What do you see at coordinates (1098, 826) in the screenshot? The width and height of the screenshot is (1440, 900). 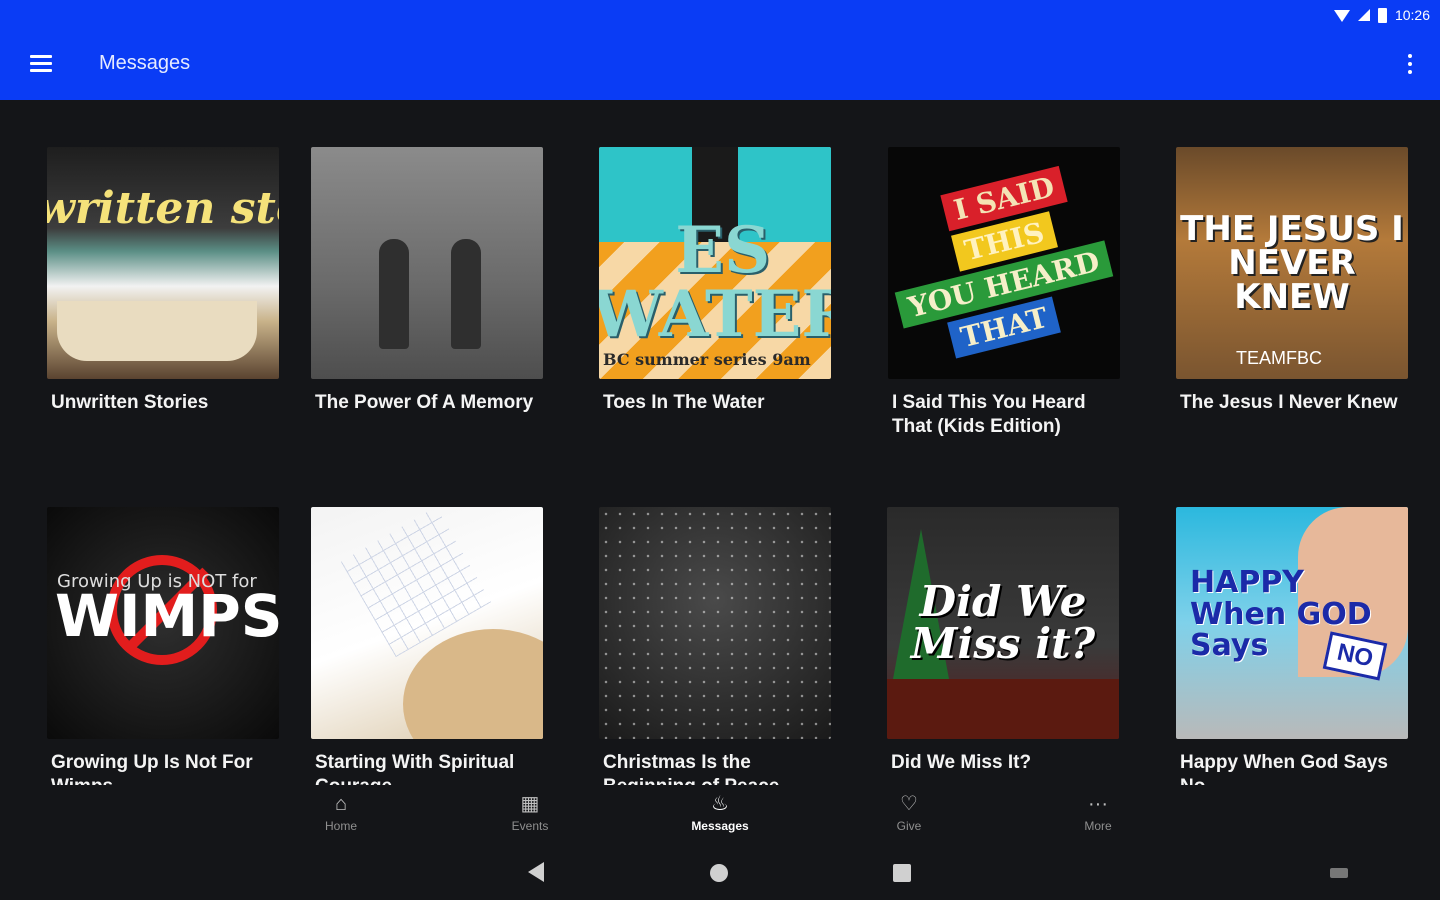 I see `nav-label: More` at bounding box center [1098, 826].